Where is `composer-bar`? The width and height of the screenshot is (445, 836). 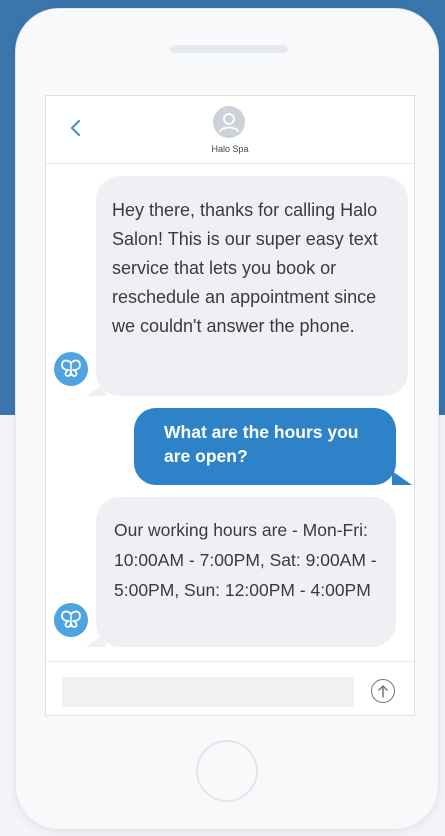
composer-bar is located at coordinates (230, 688).